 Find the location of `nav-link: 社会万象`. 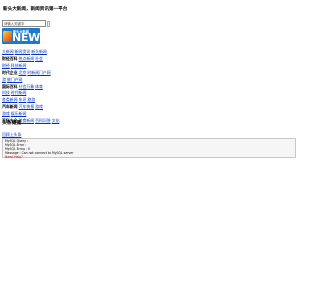

nav-link: 社会万象 is located at coordinates (27, 86).